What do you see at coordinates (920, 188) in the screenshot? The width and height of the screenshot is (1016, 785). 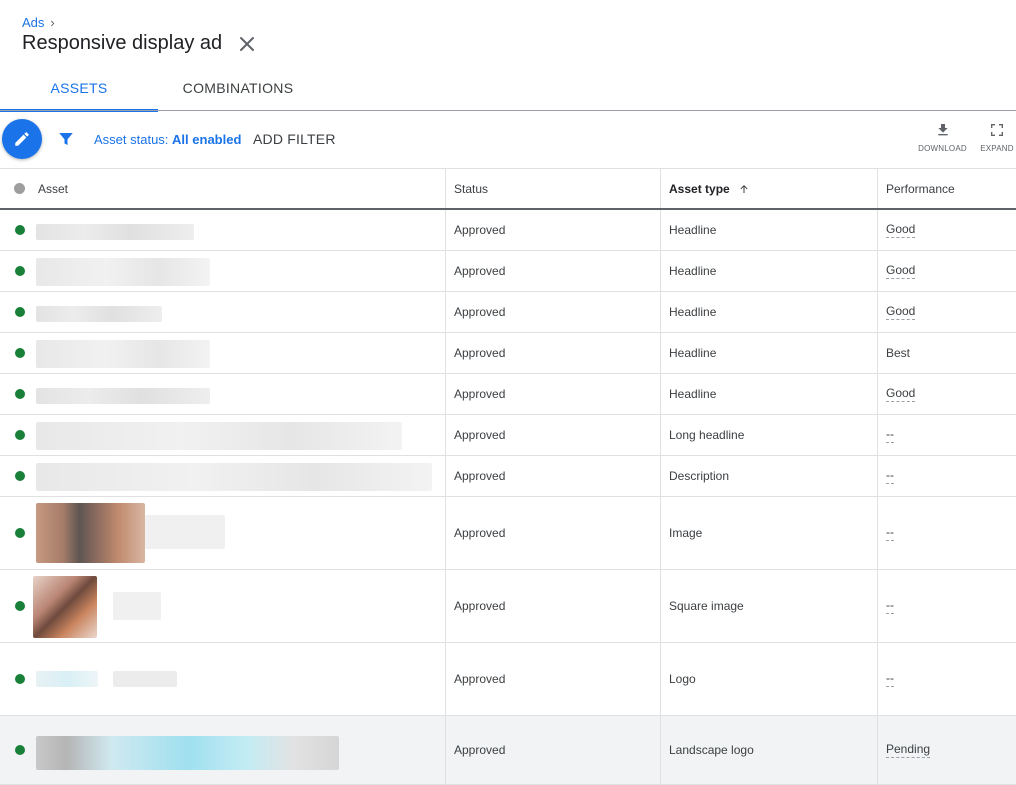 I see `column-header-performance-label: Performance` at bounding box center [920, 188].